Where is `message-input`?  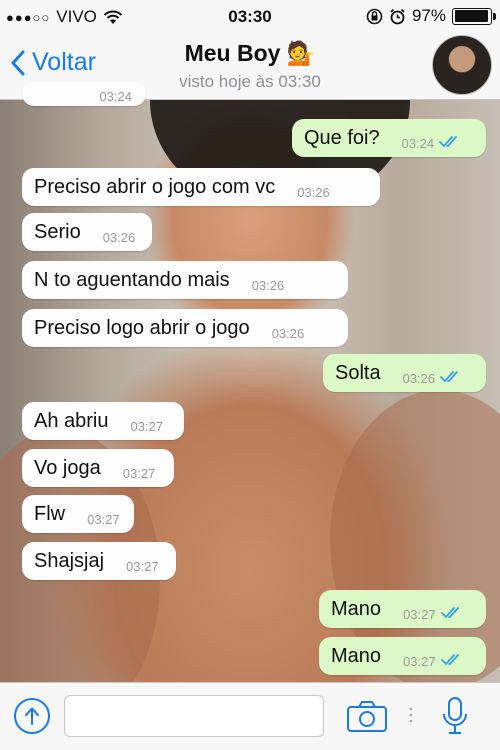
message-input is located at coordinates (194, 716).